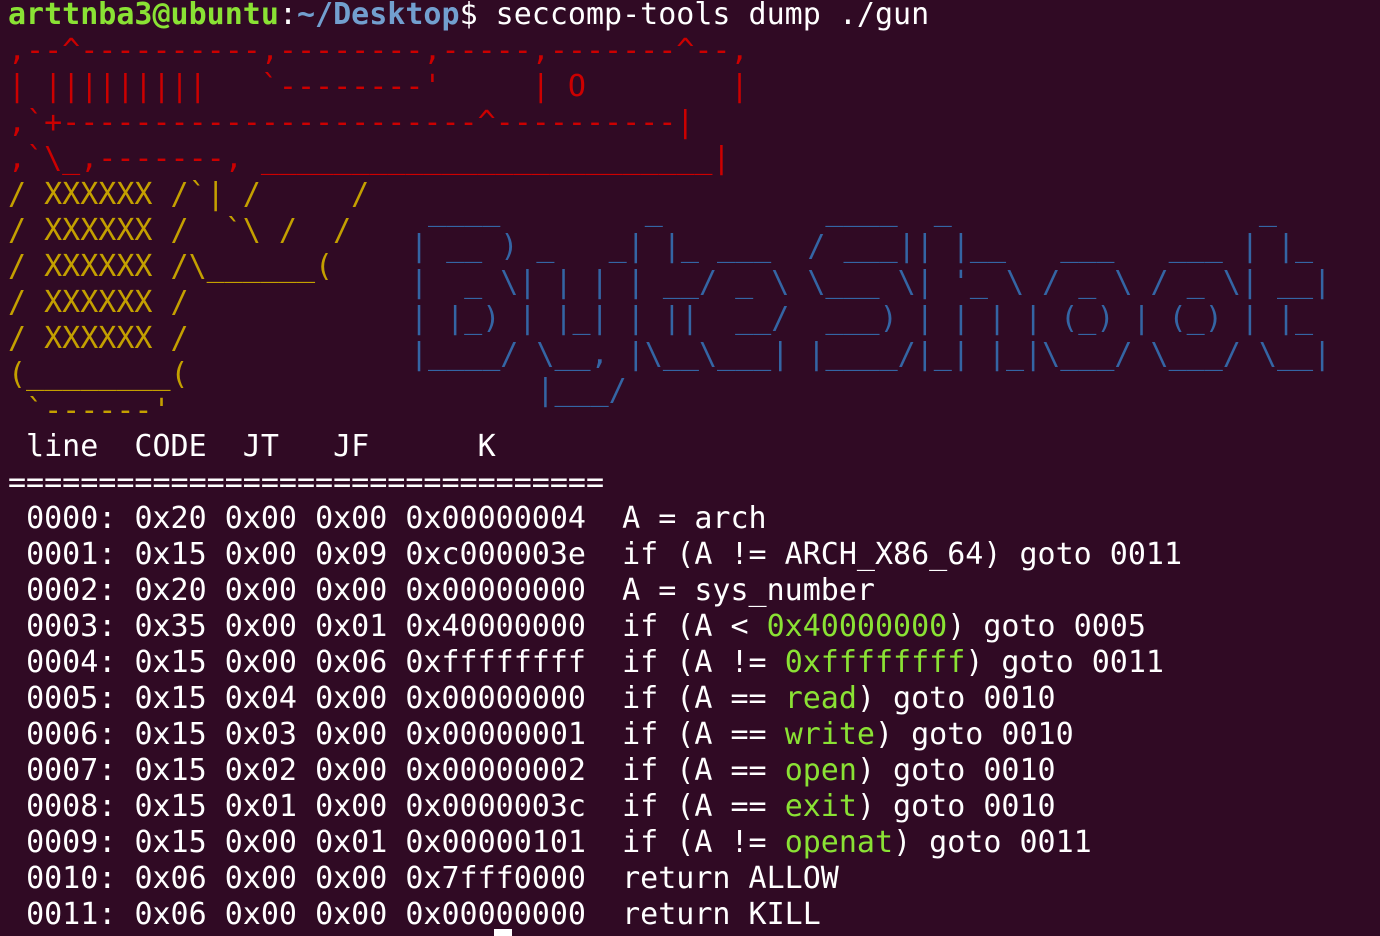 The width and height of the screenshot is (1380, 936). What do you see at coordinates (351, 554) in the screenshot?
I see `row-jf: 0x09` at bounding box center [351, 554].